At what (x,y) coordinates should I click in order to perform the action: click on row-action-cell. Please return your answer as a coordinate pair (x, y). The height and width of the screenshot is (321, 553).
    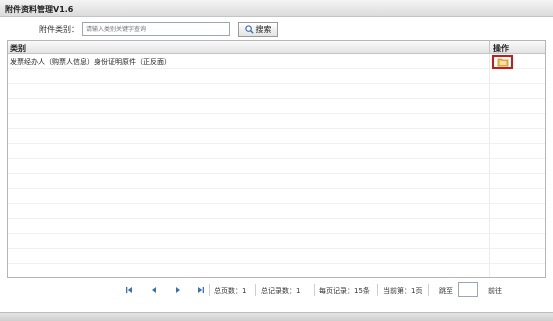
    Looking at the image, I should click on (517, 61).